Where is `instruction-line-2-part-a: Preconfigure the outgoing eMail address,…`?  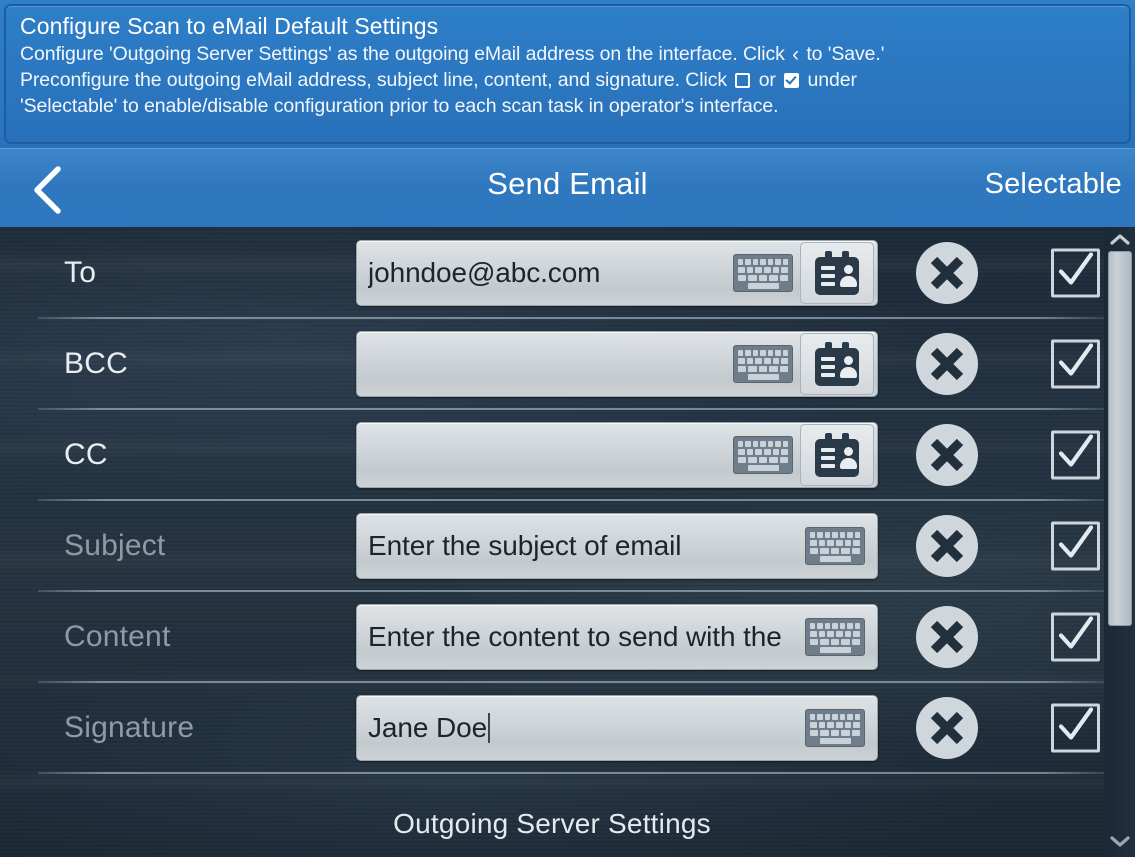
instruction-line-2-part-a: Preconfigure the outgoing eMail address,… is located at coordinates (374, 80).